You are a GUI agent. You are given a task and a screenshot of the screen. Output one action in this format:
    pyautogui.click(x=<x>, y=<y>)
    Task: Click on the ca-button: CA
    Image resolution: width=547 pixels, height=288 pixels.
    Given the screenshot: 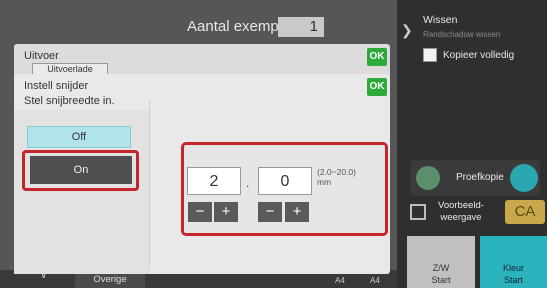 What is the action you would take?
    pyautogui.click(x=525, y=212)
    